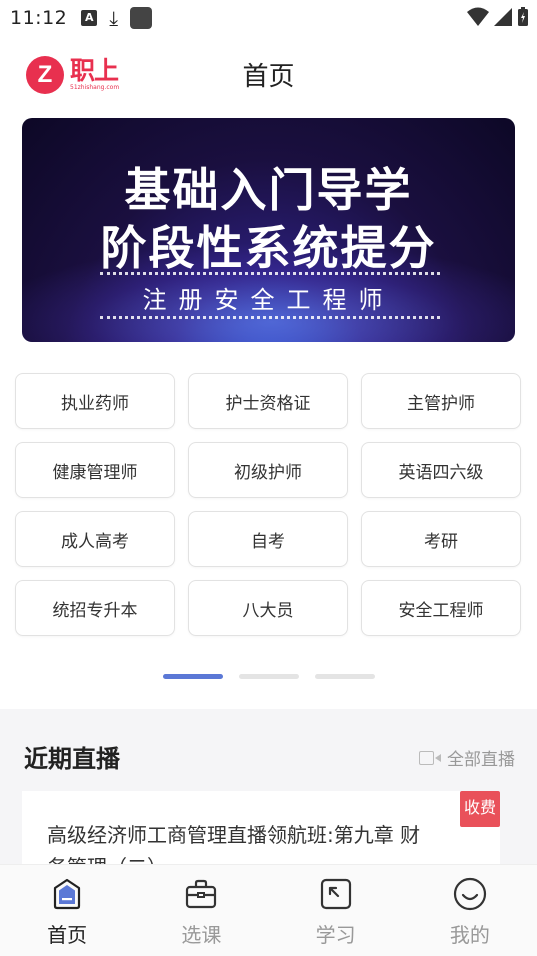 This screenshot has height=956, width=537. What do you see at coordinates (268, 300) in the screenshot?
I see `banner-course-name: 注册安全工程师` at bounding box center [268, 300].